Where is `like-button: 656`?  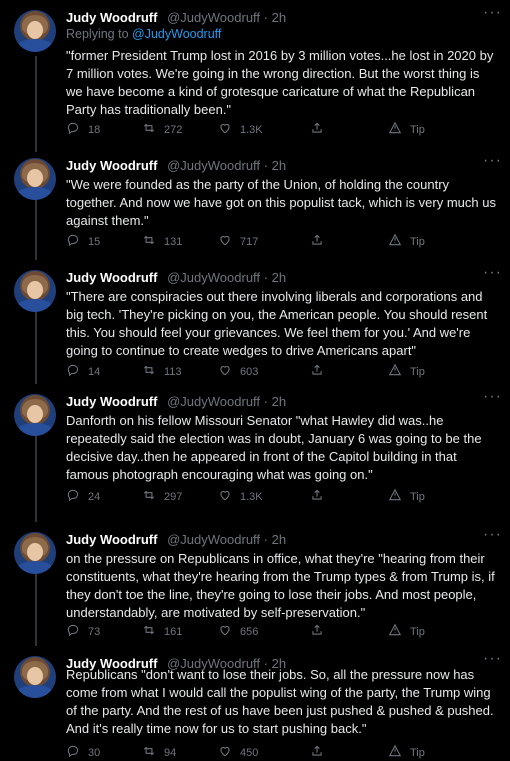
like-button: 656 is located at coordinates (238, 631).